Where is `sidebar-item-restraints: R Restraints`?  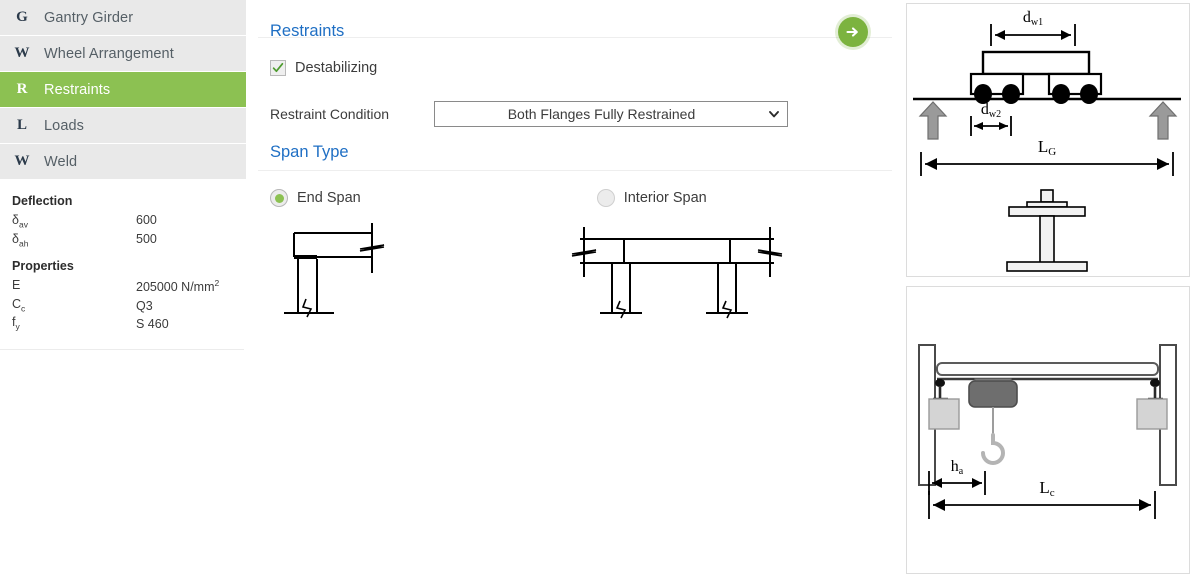
sidebar-item-restraints: R Restraints is located at coordinates (123, 90).